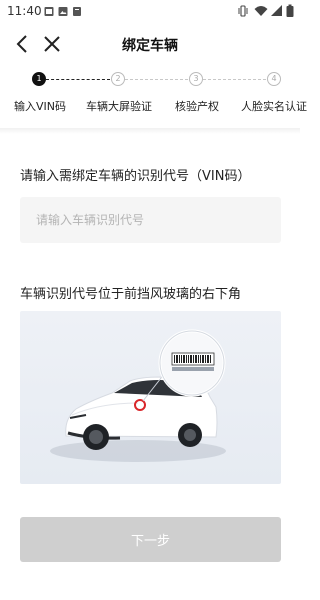  Describe the element at coordinates (118, 79) in the screenshot. I see `step-2-indicator: 2` at that location.